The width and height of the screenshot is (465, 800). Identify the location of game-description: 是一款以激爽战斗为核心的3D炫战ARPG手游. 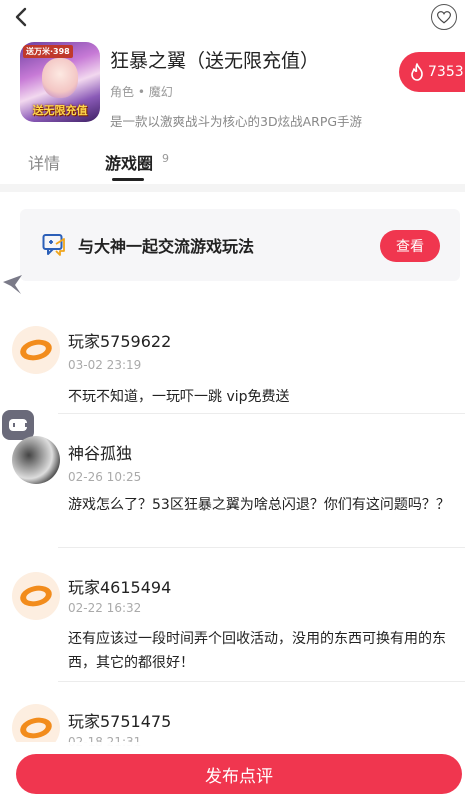
(236, 121).